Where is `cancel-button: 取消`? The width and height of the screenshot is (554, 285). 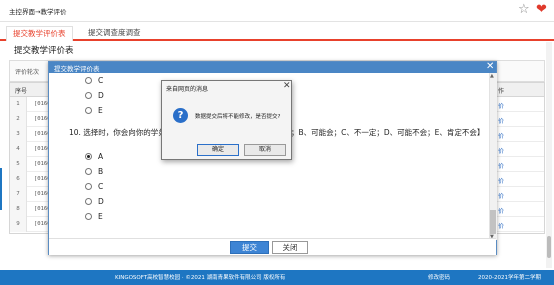
cancel-button: 取消 is located at coordinates (265, 150).